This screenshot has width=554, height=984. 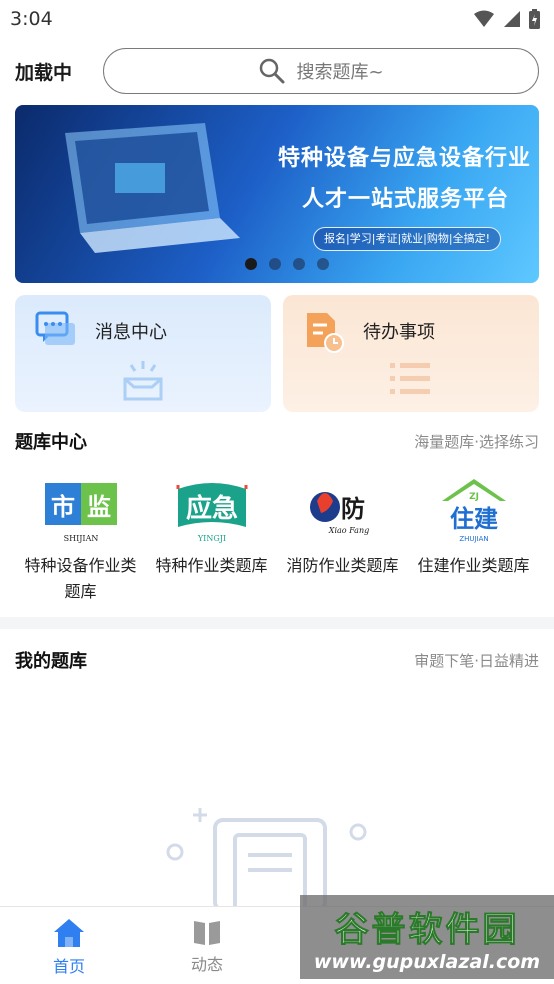 I want to click on list-icon, so click(x=410, y=378).